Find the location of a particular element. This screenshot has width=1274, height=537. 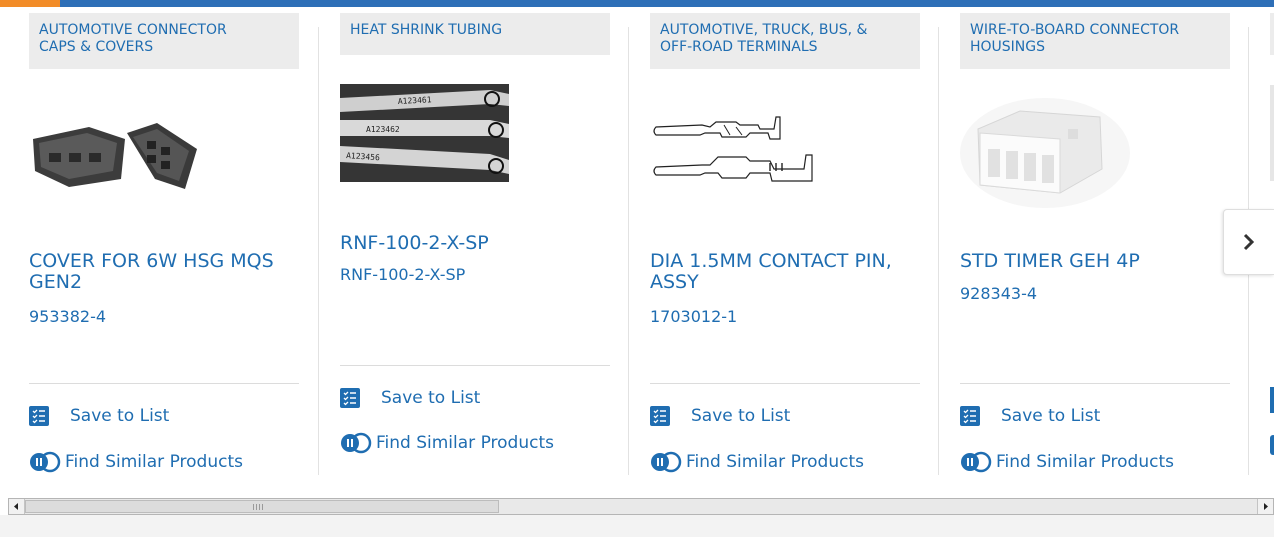

scrollbar-grip is located at coordinates (258, 507).